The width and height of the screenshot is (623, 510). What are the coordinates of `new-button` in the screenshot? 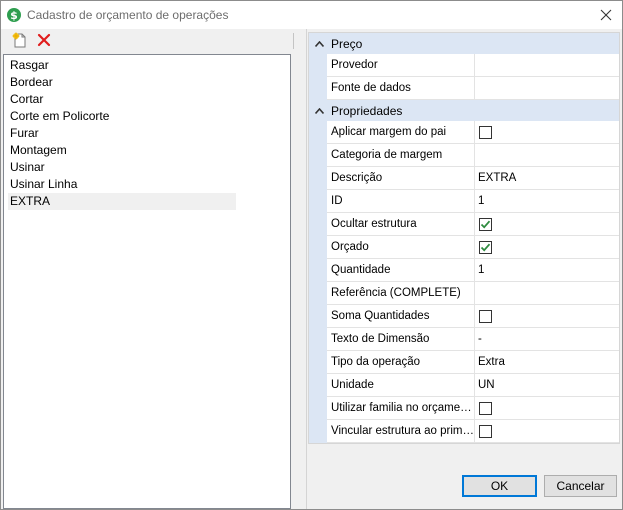 It's located at (20, 40).